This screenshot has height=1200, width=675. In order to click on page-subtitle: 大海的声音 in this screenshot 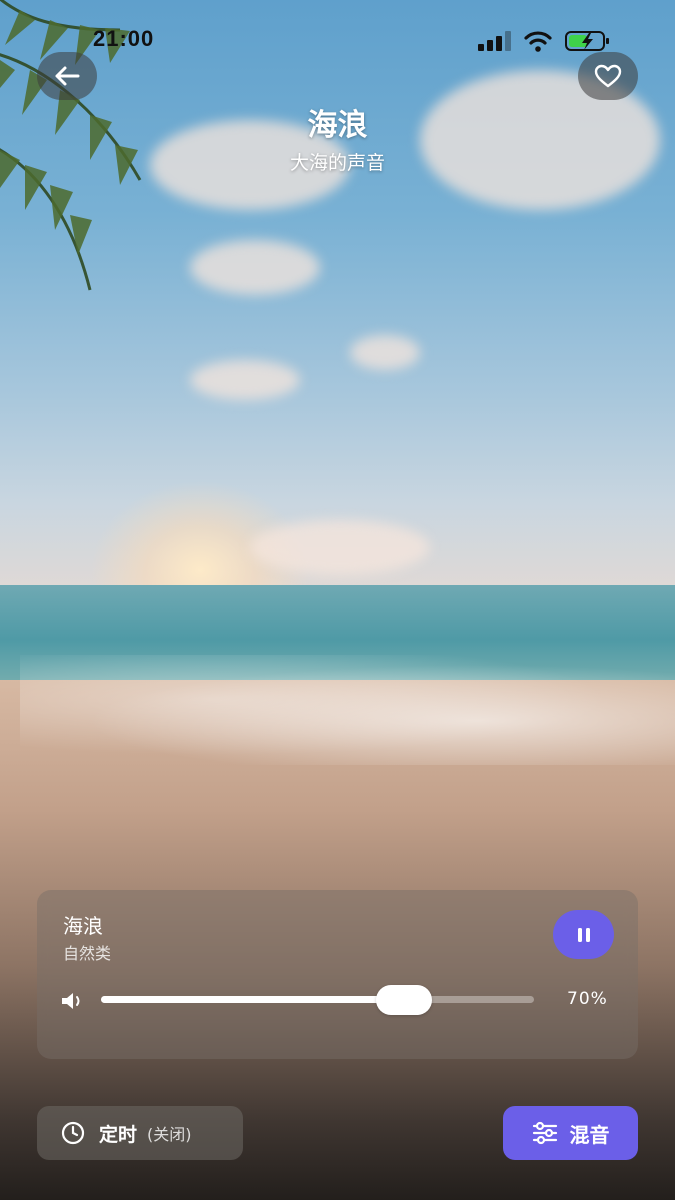, I will do `click(337, 163)`.